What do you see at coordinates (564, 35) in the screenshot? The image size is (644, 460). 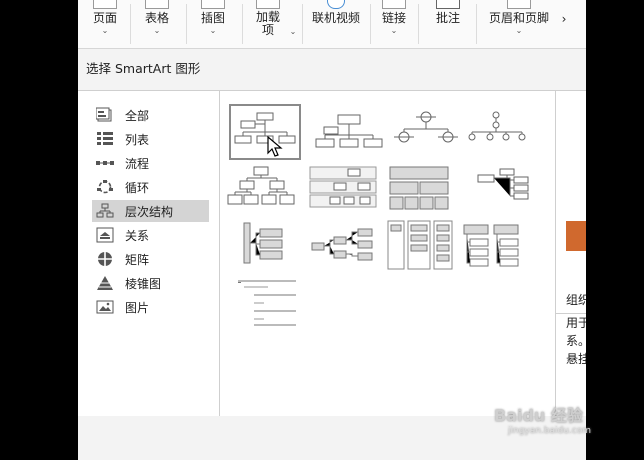 I see `ribbon-scroll-button: ›` at bounding box center [564, 35].